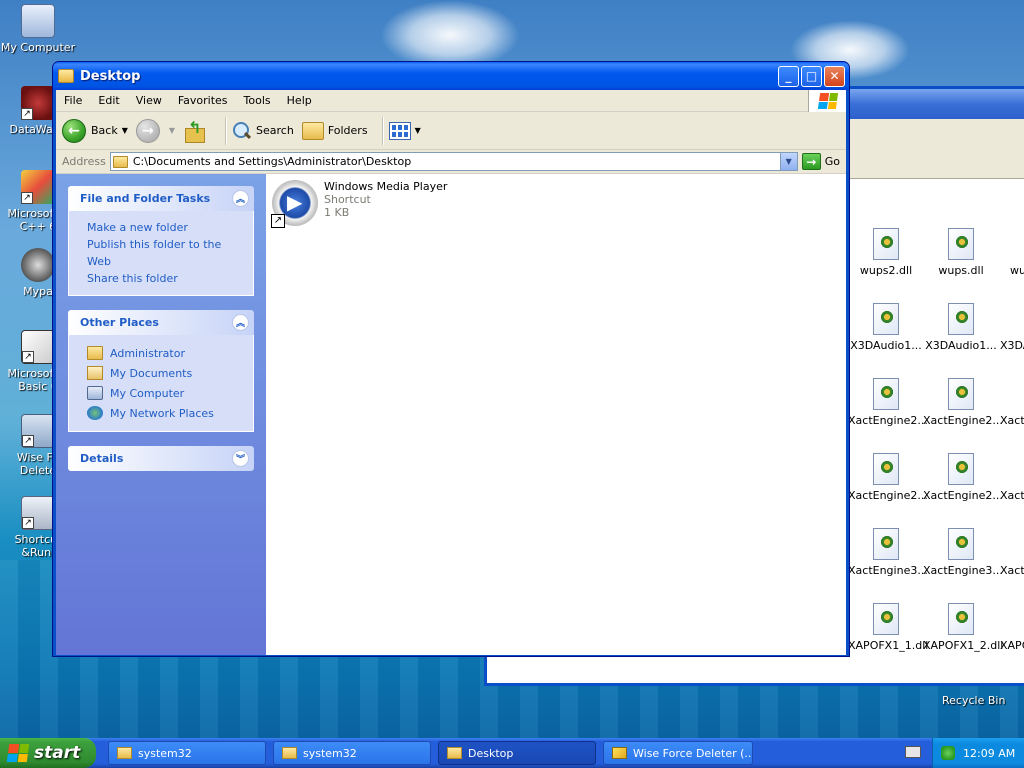 Image resolution: width=1024 pixels, height=768 pixels. What do you see at coordinates (125, 130) in the screenshot?
I see `back-dropdown-icon: ▼` at bounding box center [125, 130].